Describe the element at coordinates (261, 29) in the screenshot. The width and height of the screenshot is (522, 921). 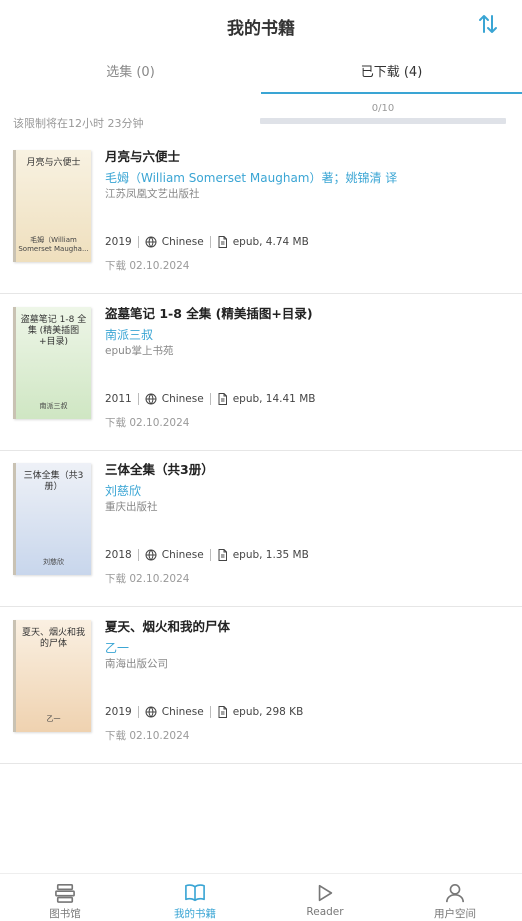
I see `page-title: 我的书籍` at that location.